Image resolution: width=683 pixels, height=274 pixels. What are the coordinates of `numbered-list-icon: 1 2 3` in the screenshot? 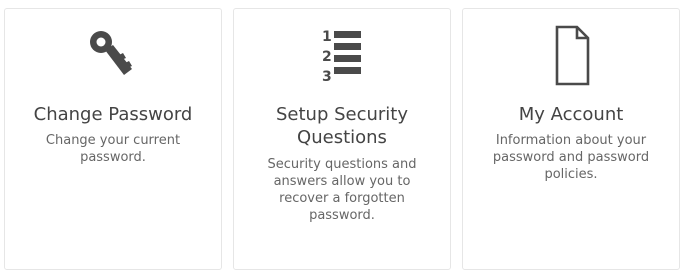 It's located at (342, 56).